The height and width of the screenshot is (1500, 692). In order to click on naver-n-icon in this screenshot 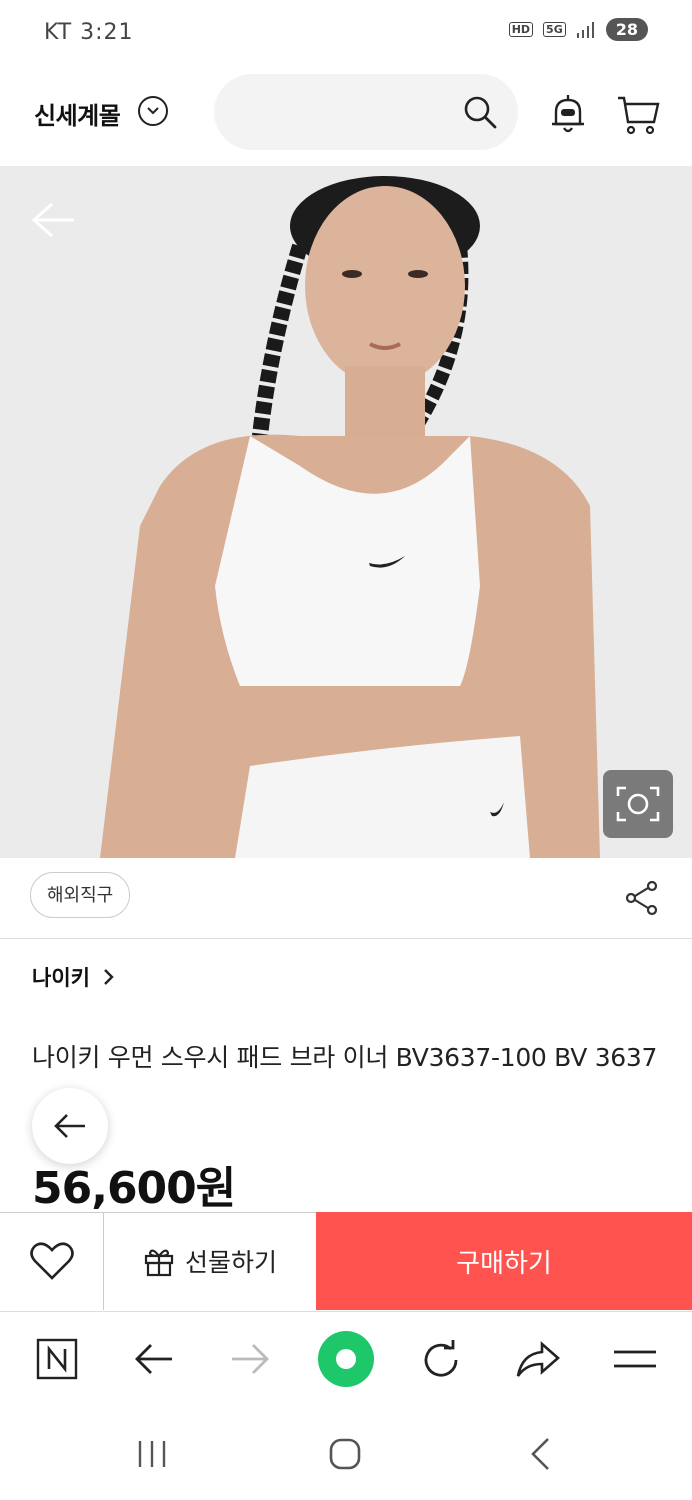, I will do `click(57, 1359)`.